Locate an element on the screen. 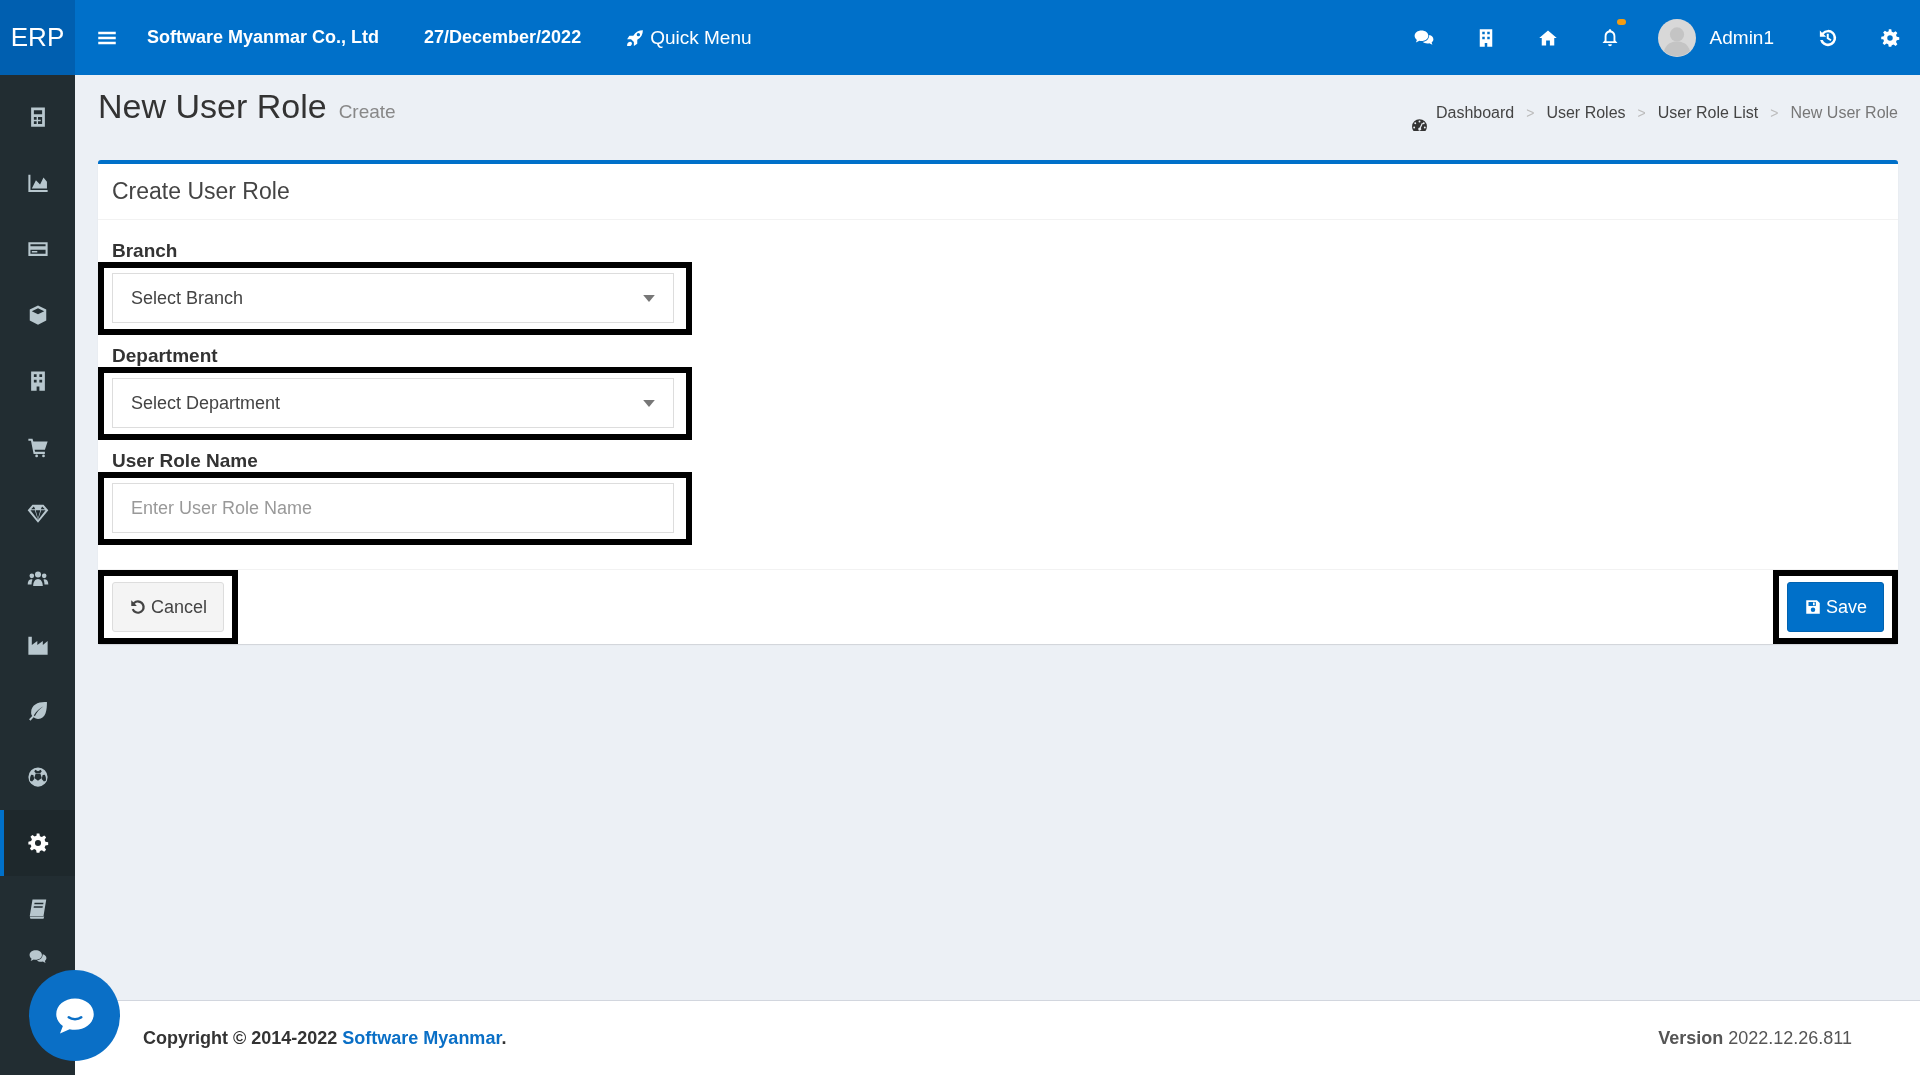 The image size is (1920, 1075). version-text: Version 2022.12.26.811 is located at coordinates (1755, 1038).